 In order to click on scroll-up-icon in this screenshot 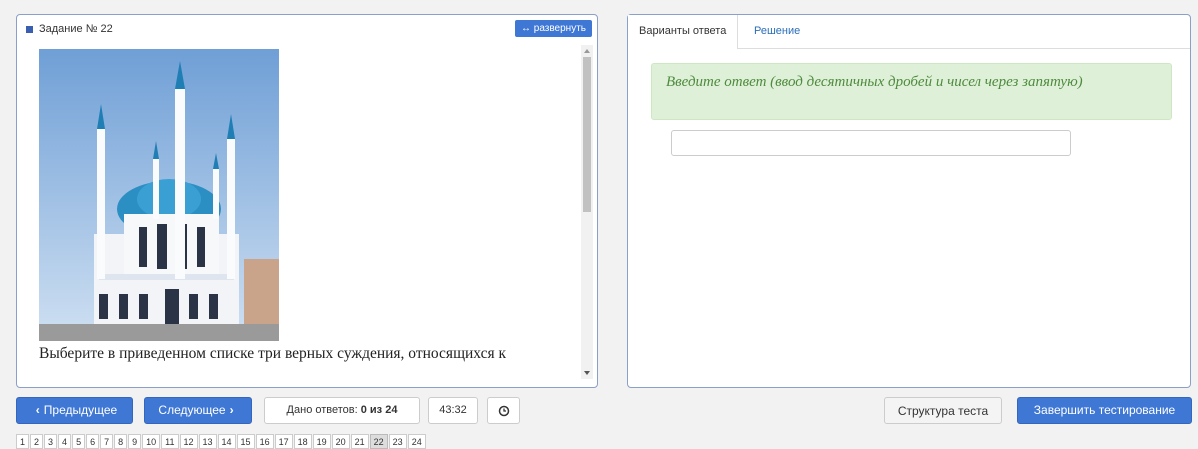, I will do `click(587, 51)`.